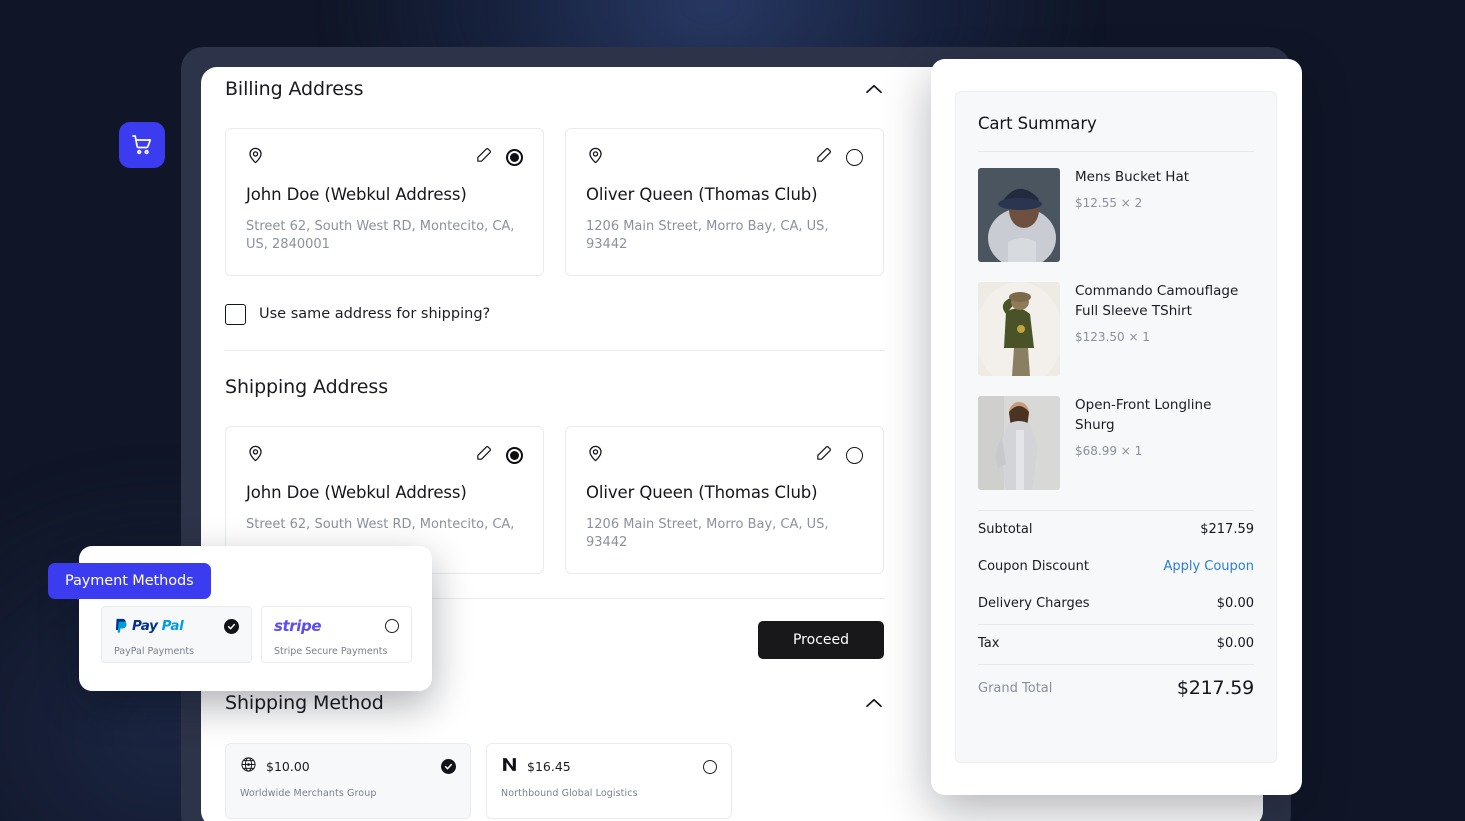 This screenshot has height=821, width=1465. I want to click on stripe-radio, so click(392, 626).